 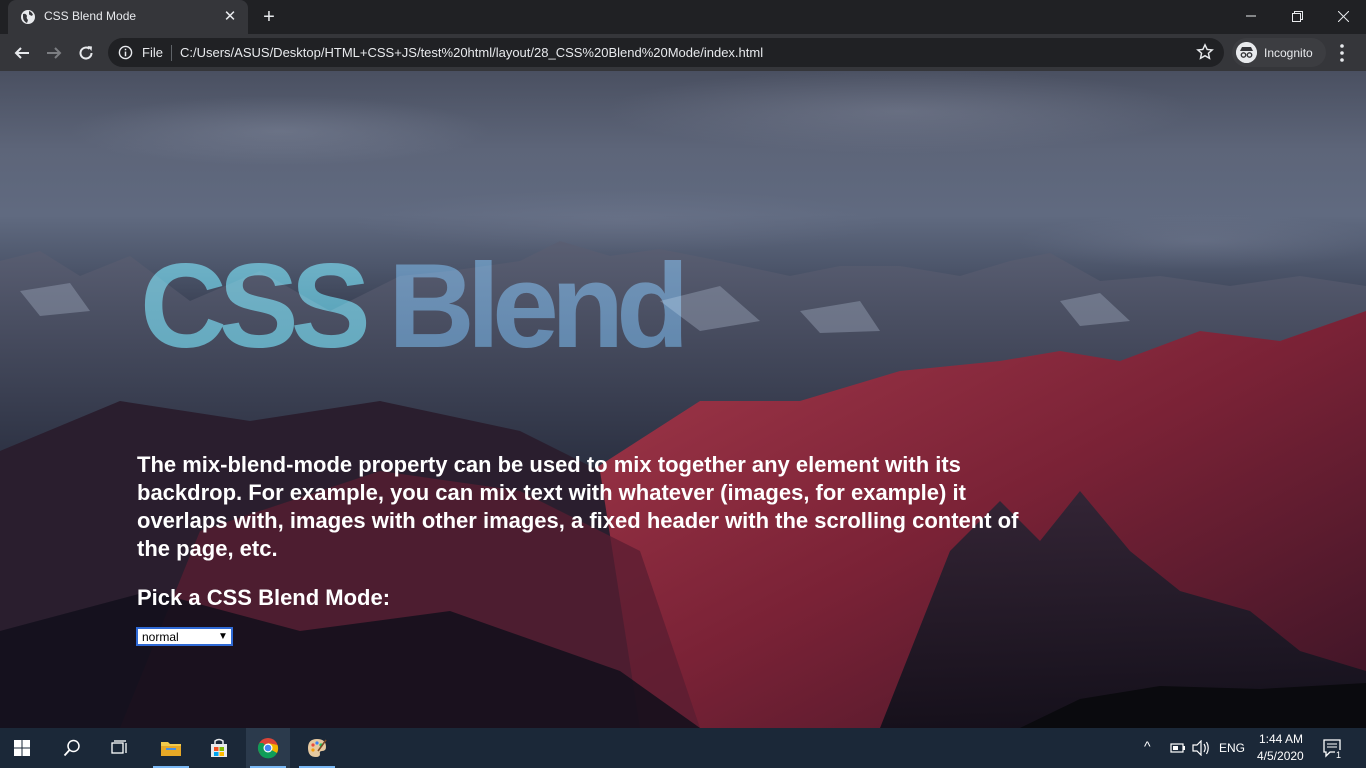 I want to click on minimize-button, so click(x=1251, y=16).